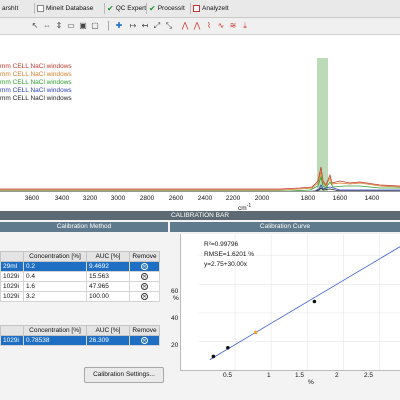  What do you see at coordinates (152, 8) in the screenshot?
I see `check-icon: ✔` at bounding box center [152, 8].